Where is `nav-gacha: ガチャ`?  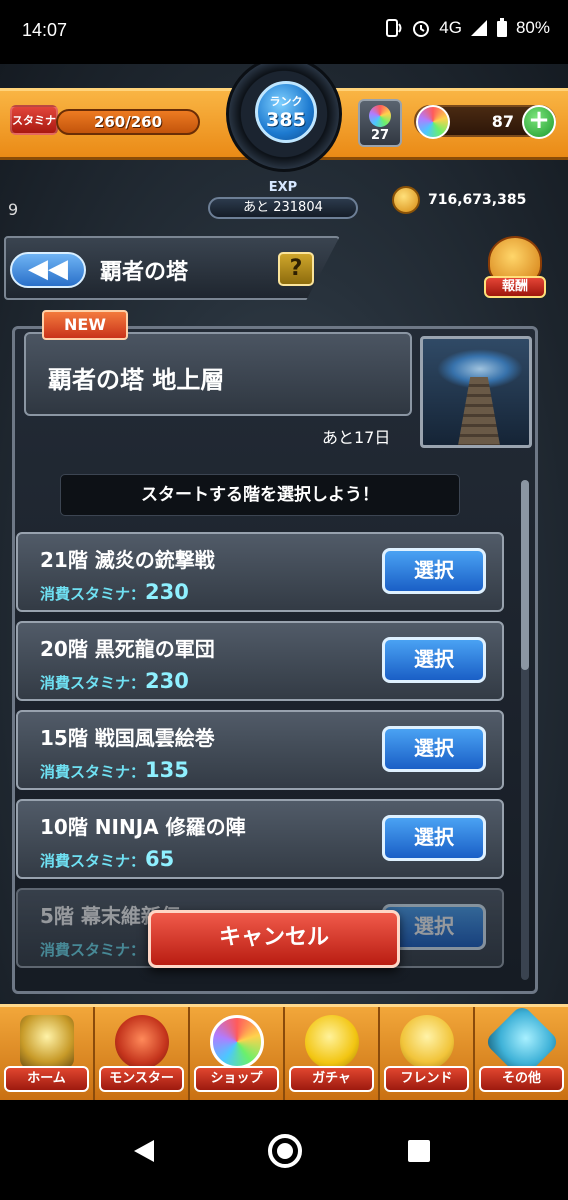
nav-gacha: ガチャ is located at coordinates (332, 1053).